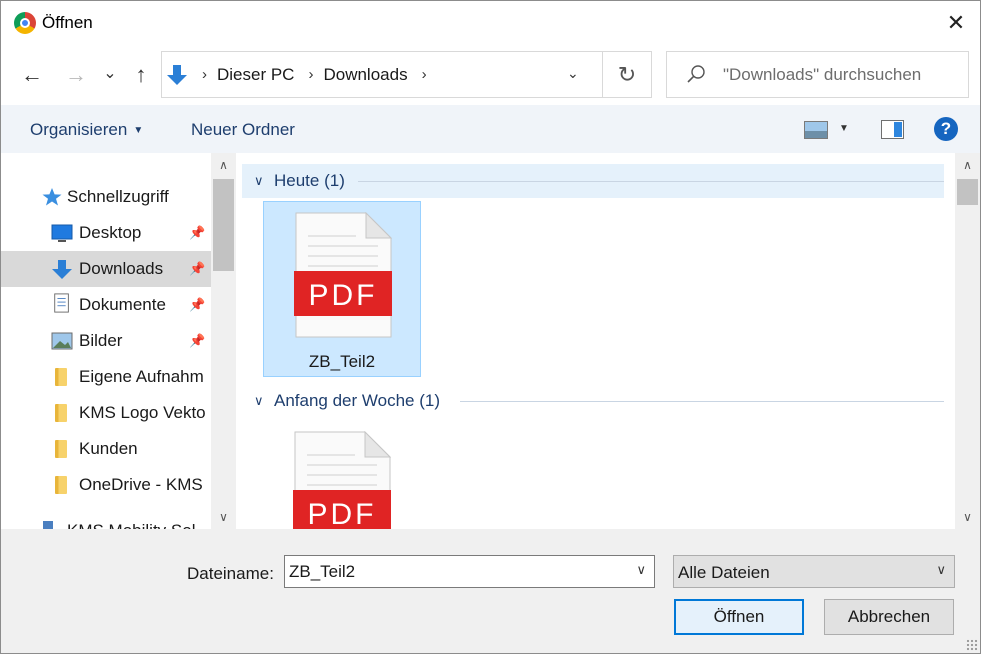  I want to click on breadcrumb: › Dieser PC › Downloads ›, so click(299, 74).